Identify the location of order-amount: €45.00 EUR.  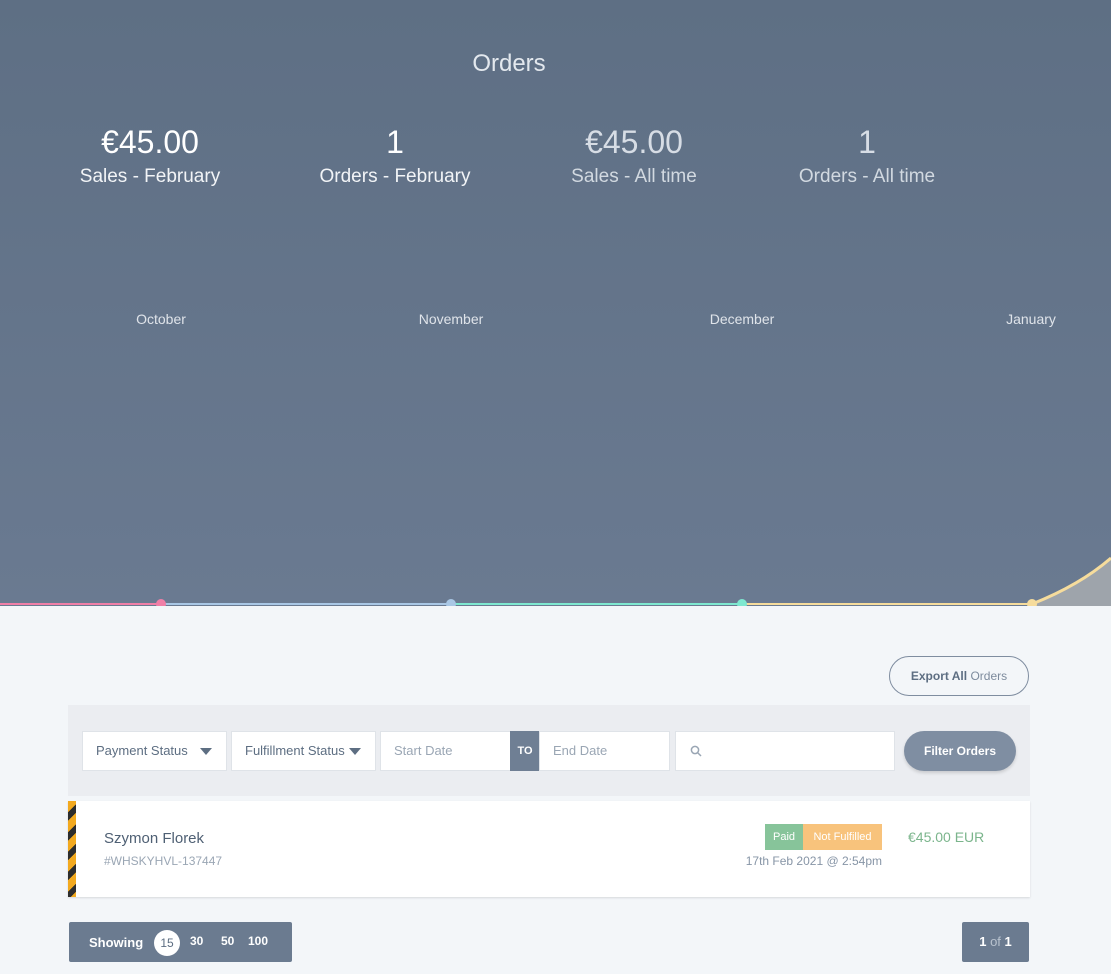
(946, 837).